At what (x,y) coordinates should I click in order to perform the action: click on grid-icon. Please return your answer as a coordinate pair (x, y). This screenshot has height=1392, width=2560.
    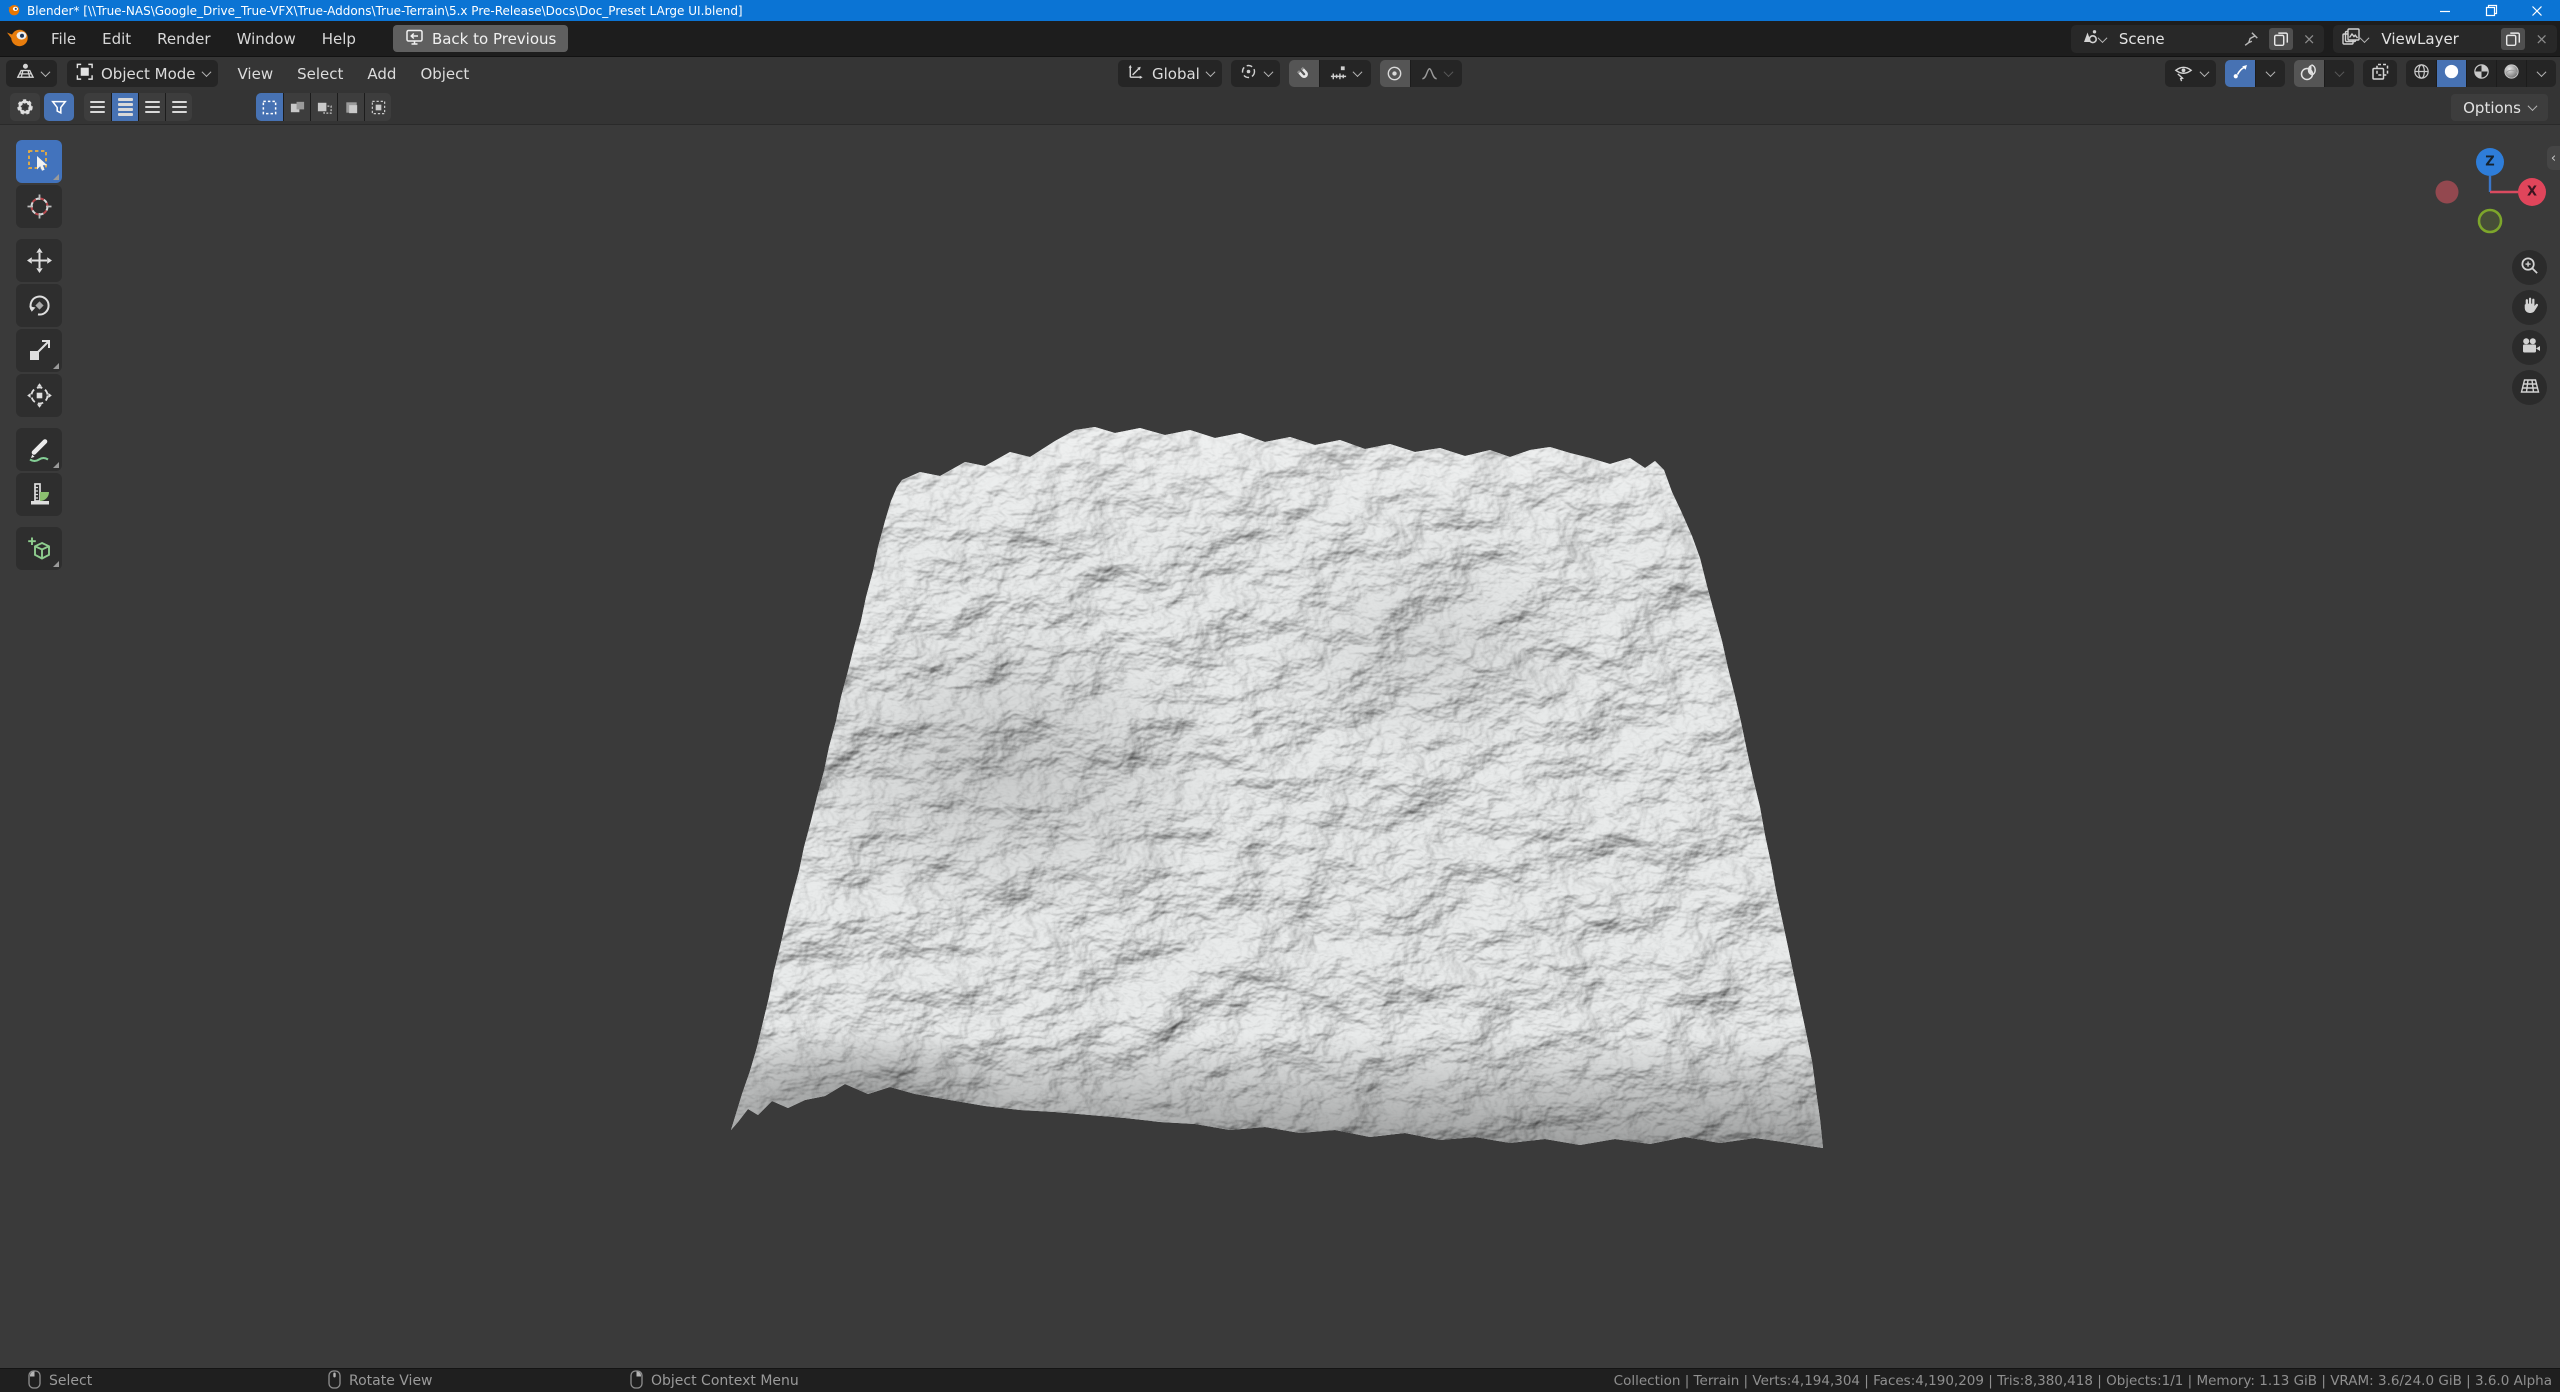
    Looking at the image, I should click on (2530, 388).